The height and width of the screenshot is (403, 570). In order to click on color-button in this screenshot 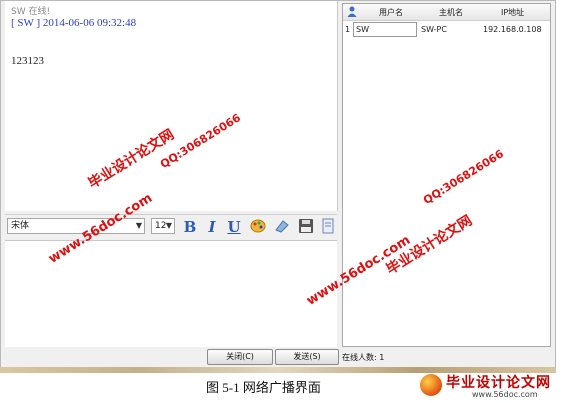, I will do `click(258, 227)`.